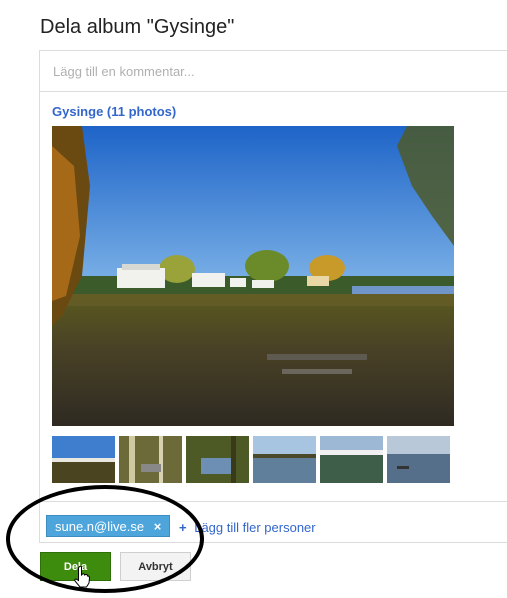 The height and width of the screenshot is (598, 507). Describe the element at coordinates (137, 27) in the screenshot. I see `dialog-title: Dela album "Gysinge"` at that location.